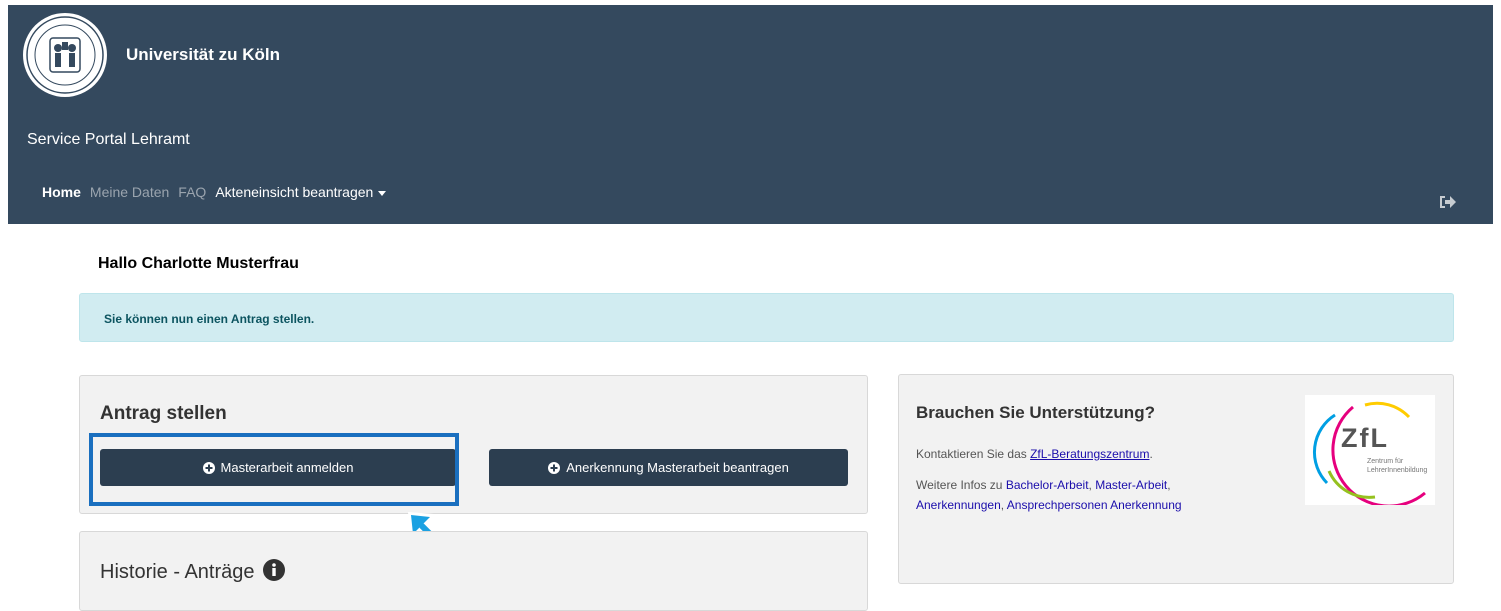 Image resolution: width=1501 pixels, height=611 pixels. What do you see at coordinates (65, 55) in the screenshot?
I see `university-seal-logo` at bounding box center [65, 55].